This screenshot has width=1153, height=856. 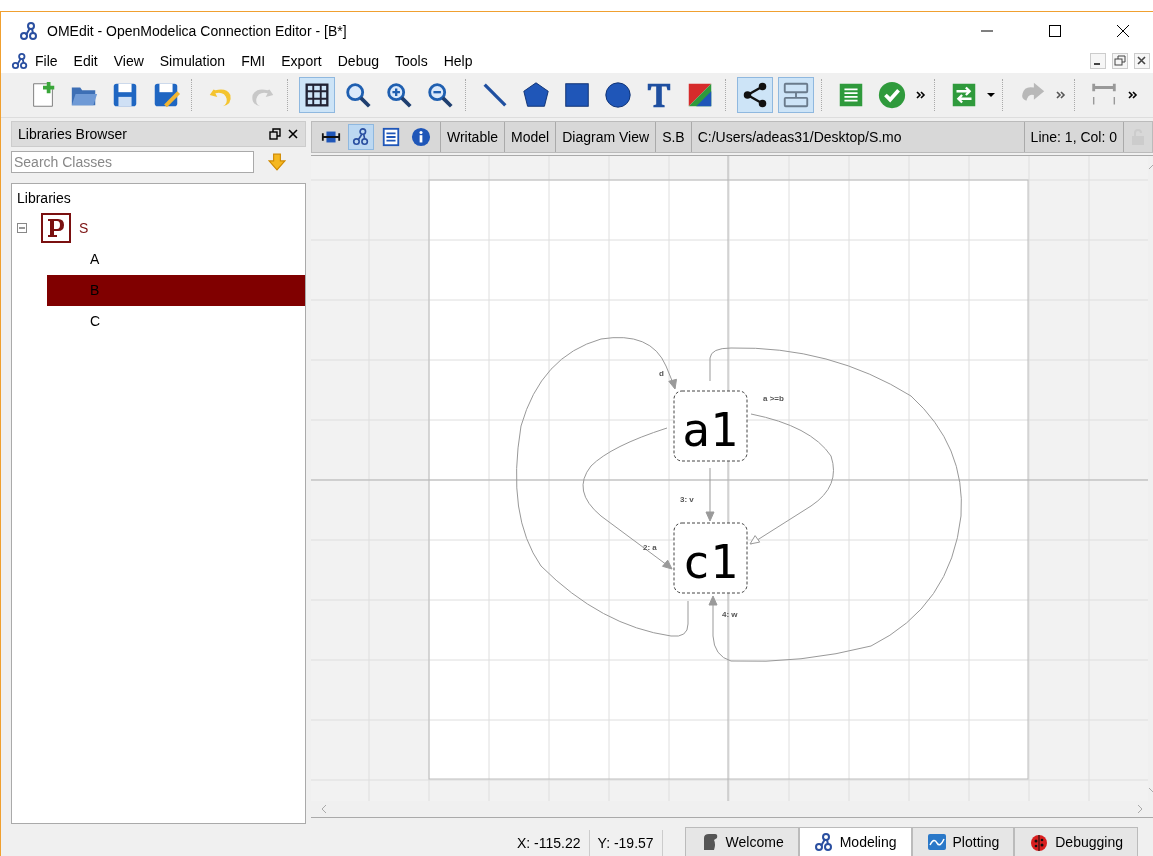 What do you see at coordinates (687, 499) in the screenshot?
I see `transition-label: 3: v` at bounding box center [687, 499].